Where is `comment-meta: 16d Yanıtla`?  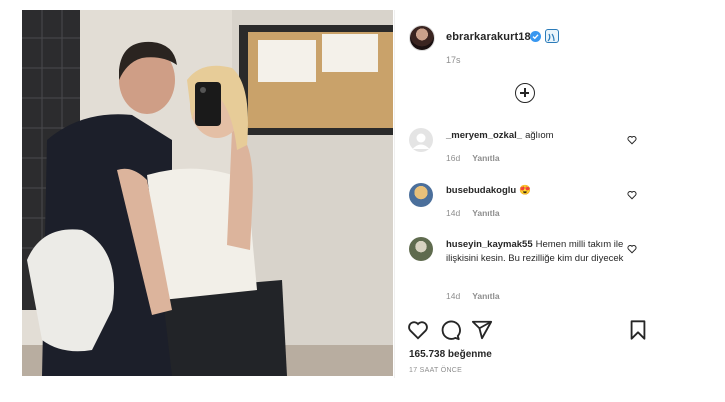 comment-meta: 16d Yanıtla is located at coordinates (473, 158).